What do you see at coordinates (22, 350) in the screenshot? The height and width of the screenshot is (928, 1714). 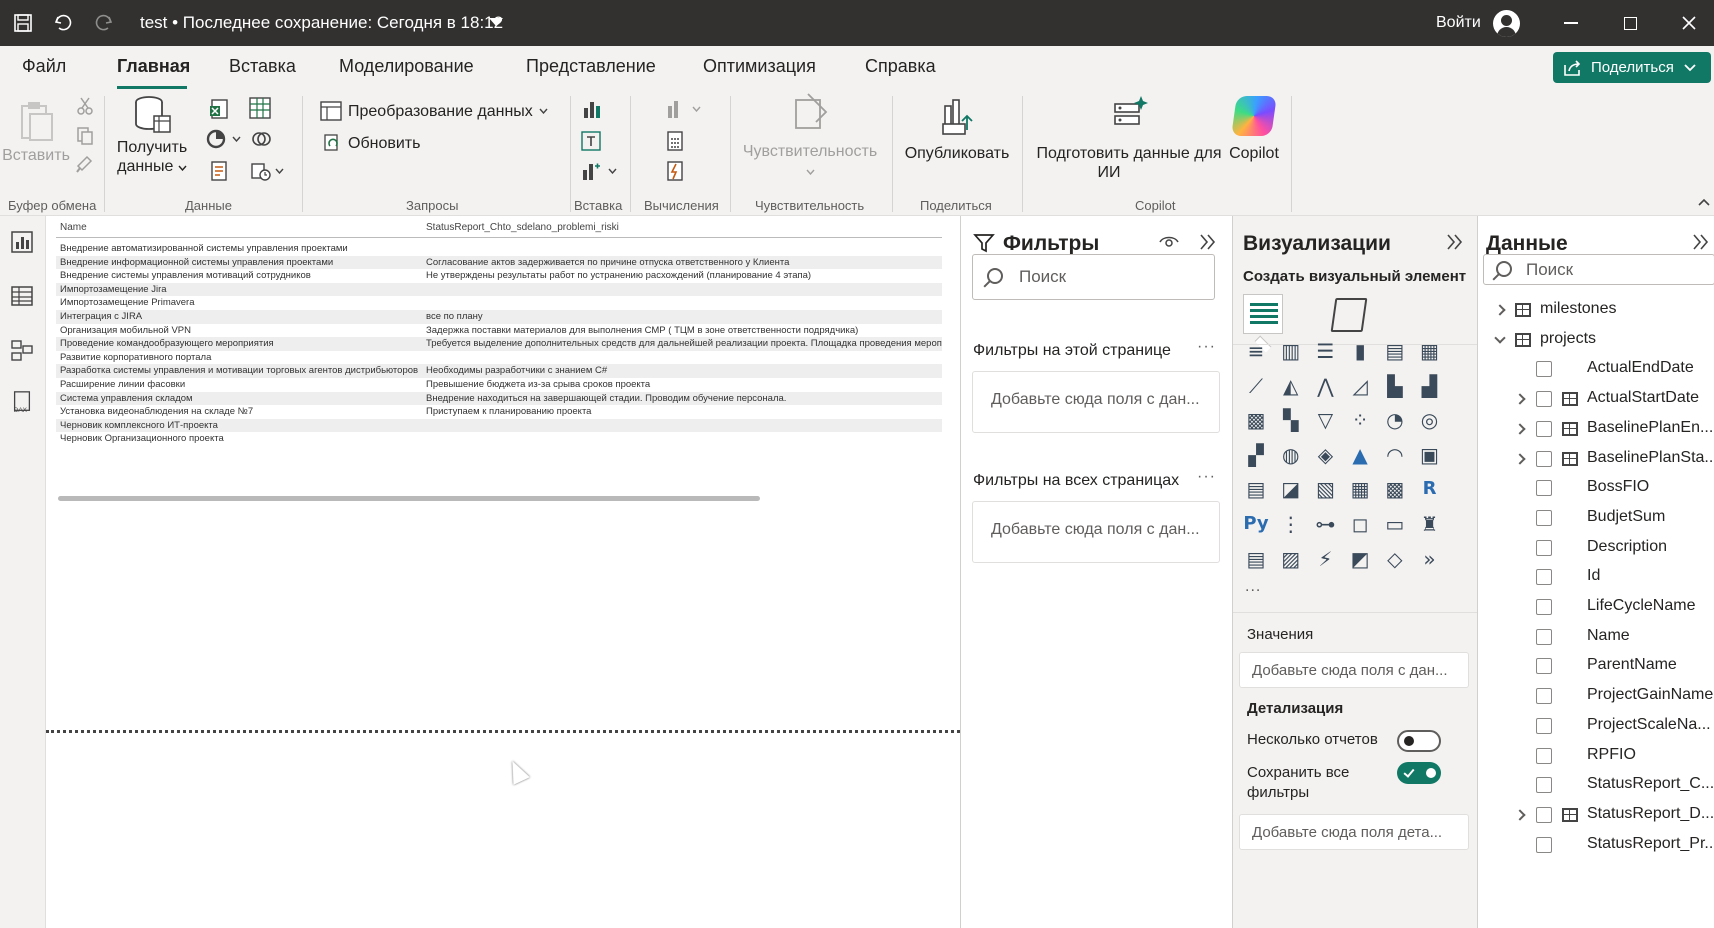 I see `model-view-icon` at bounding box center [22, 350].